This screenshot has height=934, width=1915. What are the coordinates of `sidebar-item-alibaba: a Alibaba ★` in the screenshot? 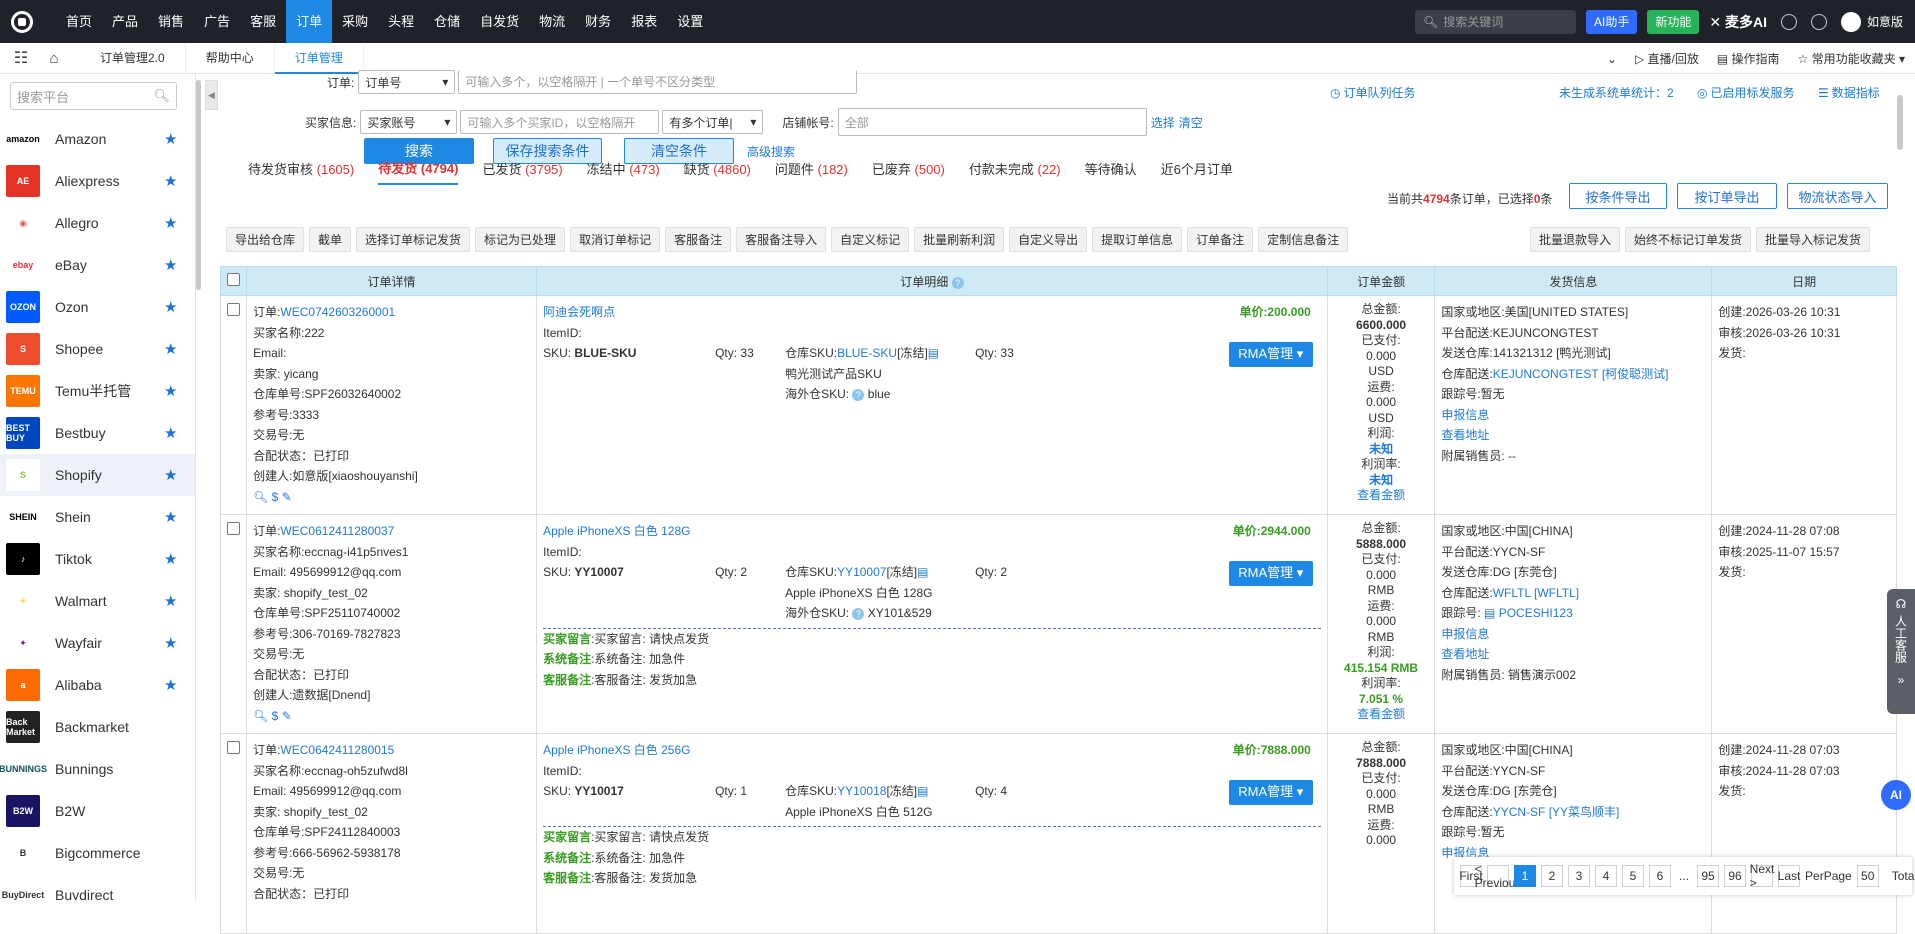 It's located at (97, 685).